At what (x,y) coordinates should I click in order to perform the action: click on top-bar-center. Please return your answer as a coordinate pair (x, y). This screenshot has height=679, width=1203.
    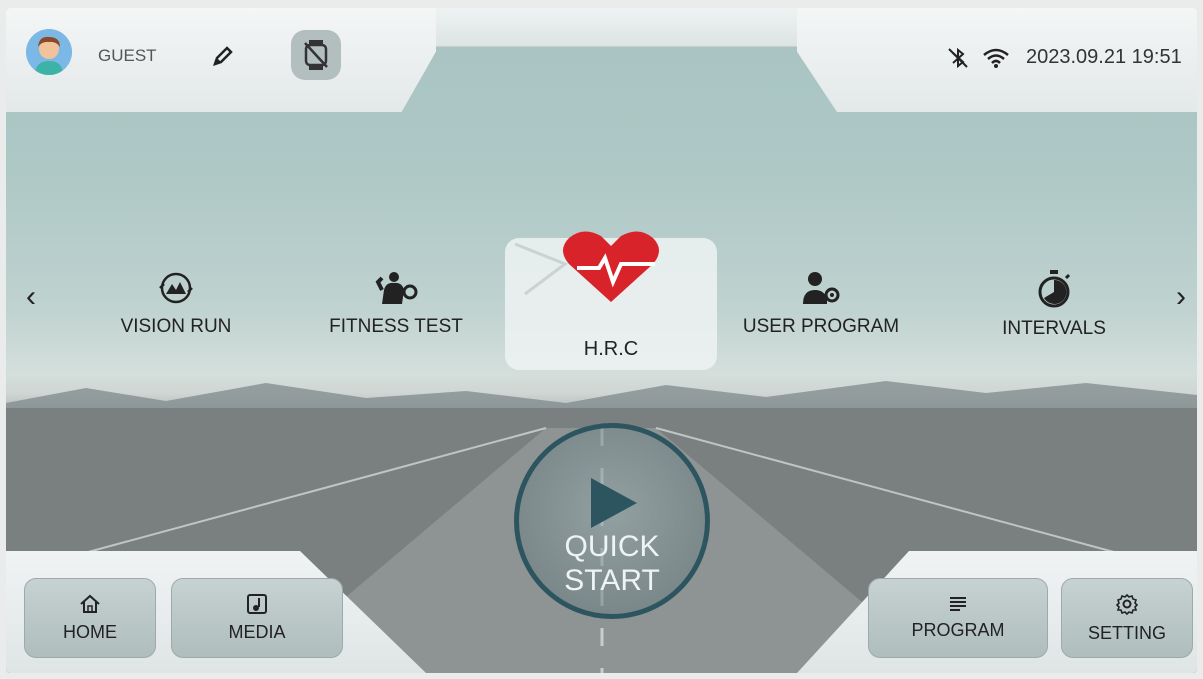
    Looking at the image, I should click on (616, 27).